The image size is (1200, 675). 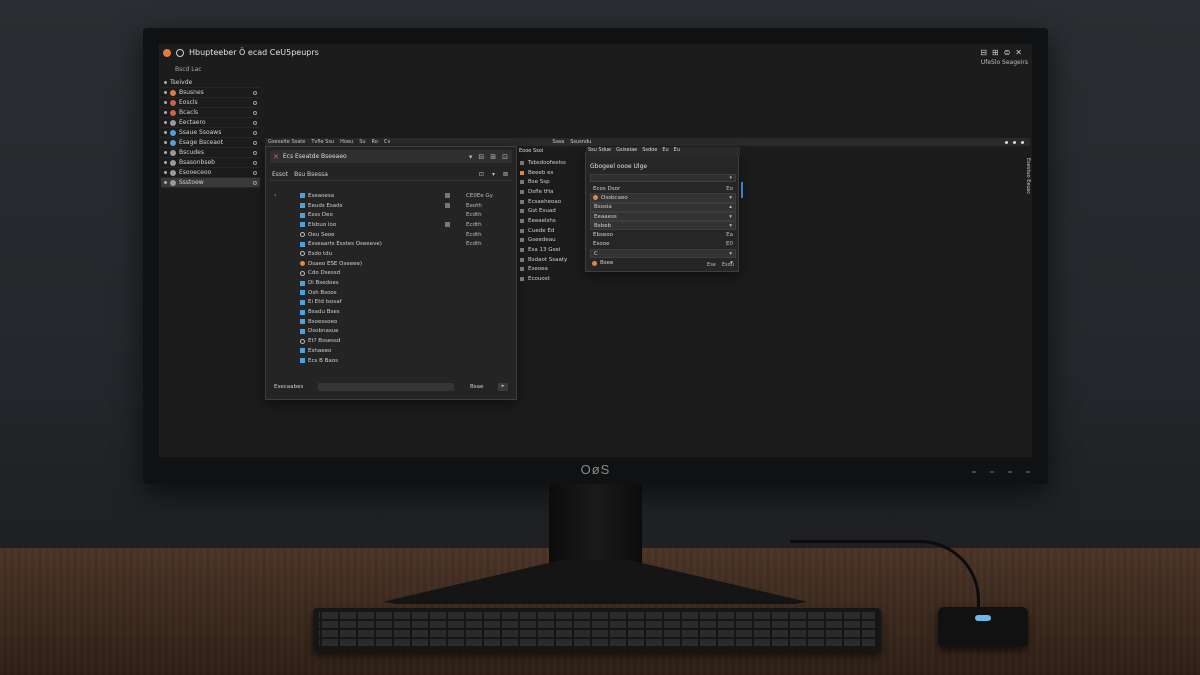 I want to click on settings-row: Ebseoo Ea, so click(x=663, y=234).